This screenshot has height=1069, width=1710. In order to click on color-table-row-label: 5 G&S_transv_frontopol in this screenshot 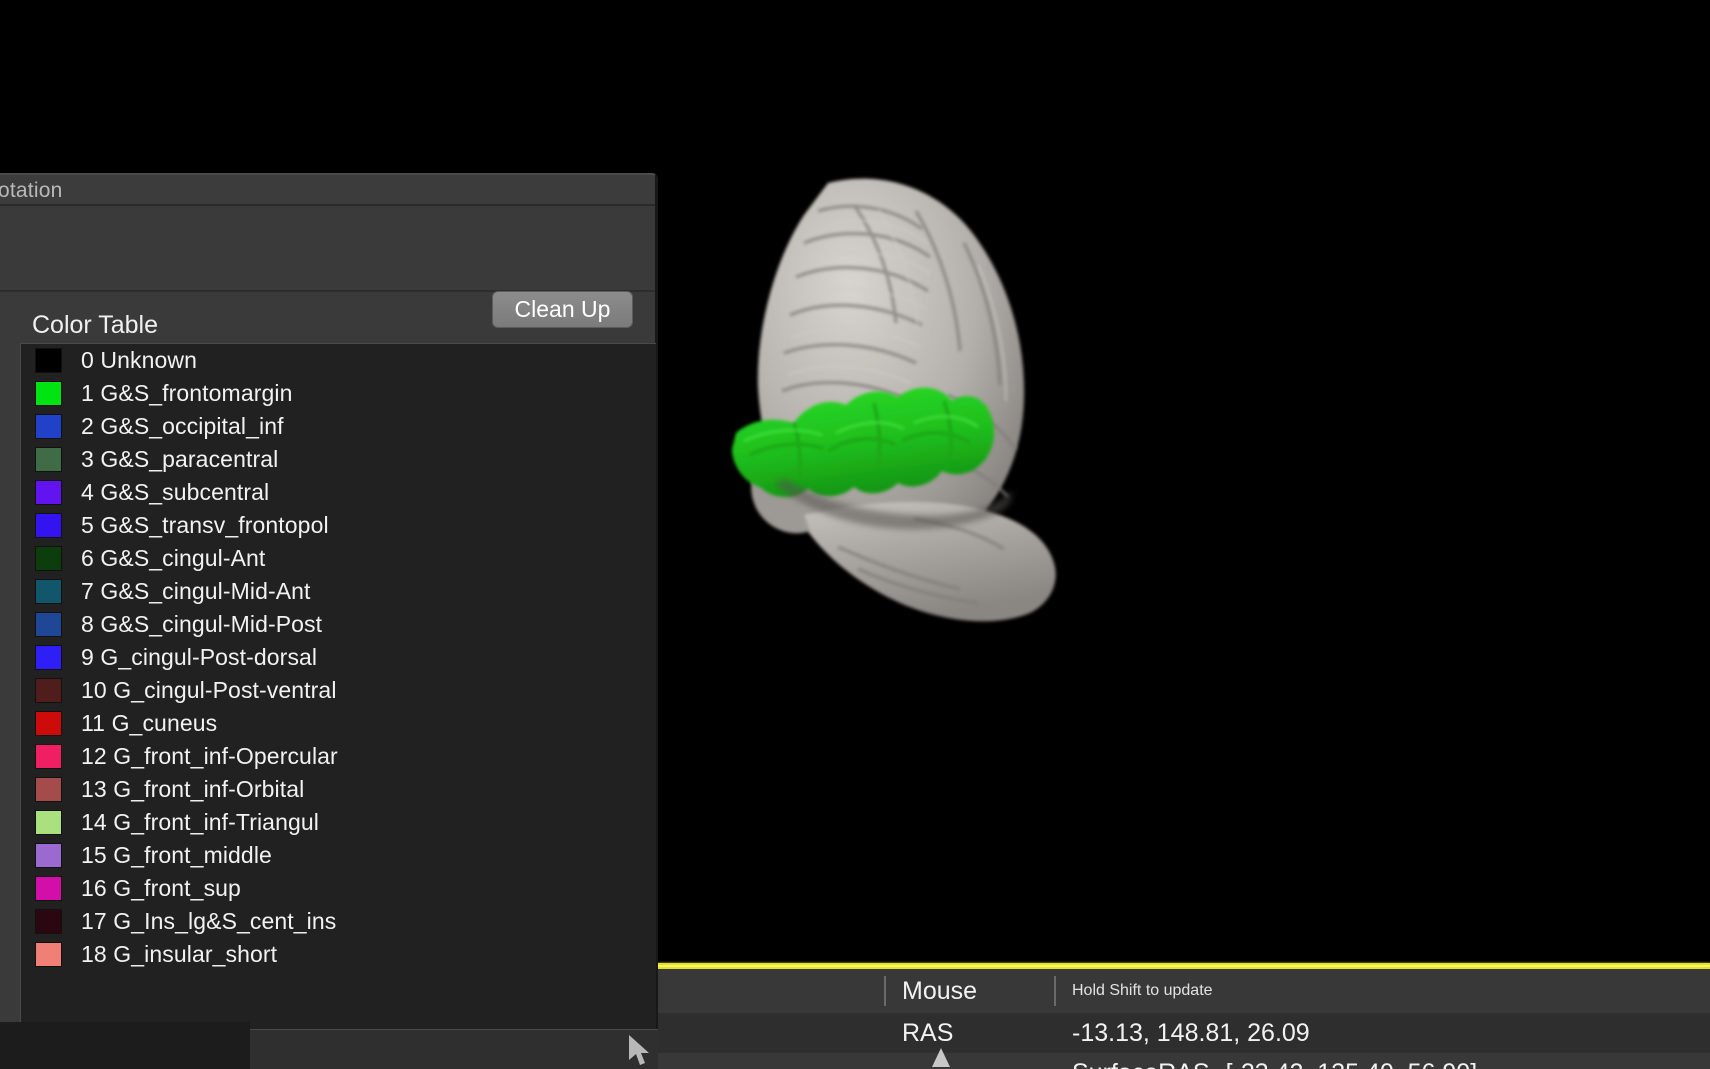, I will do `click(205, 525)`.